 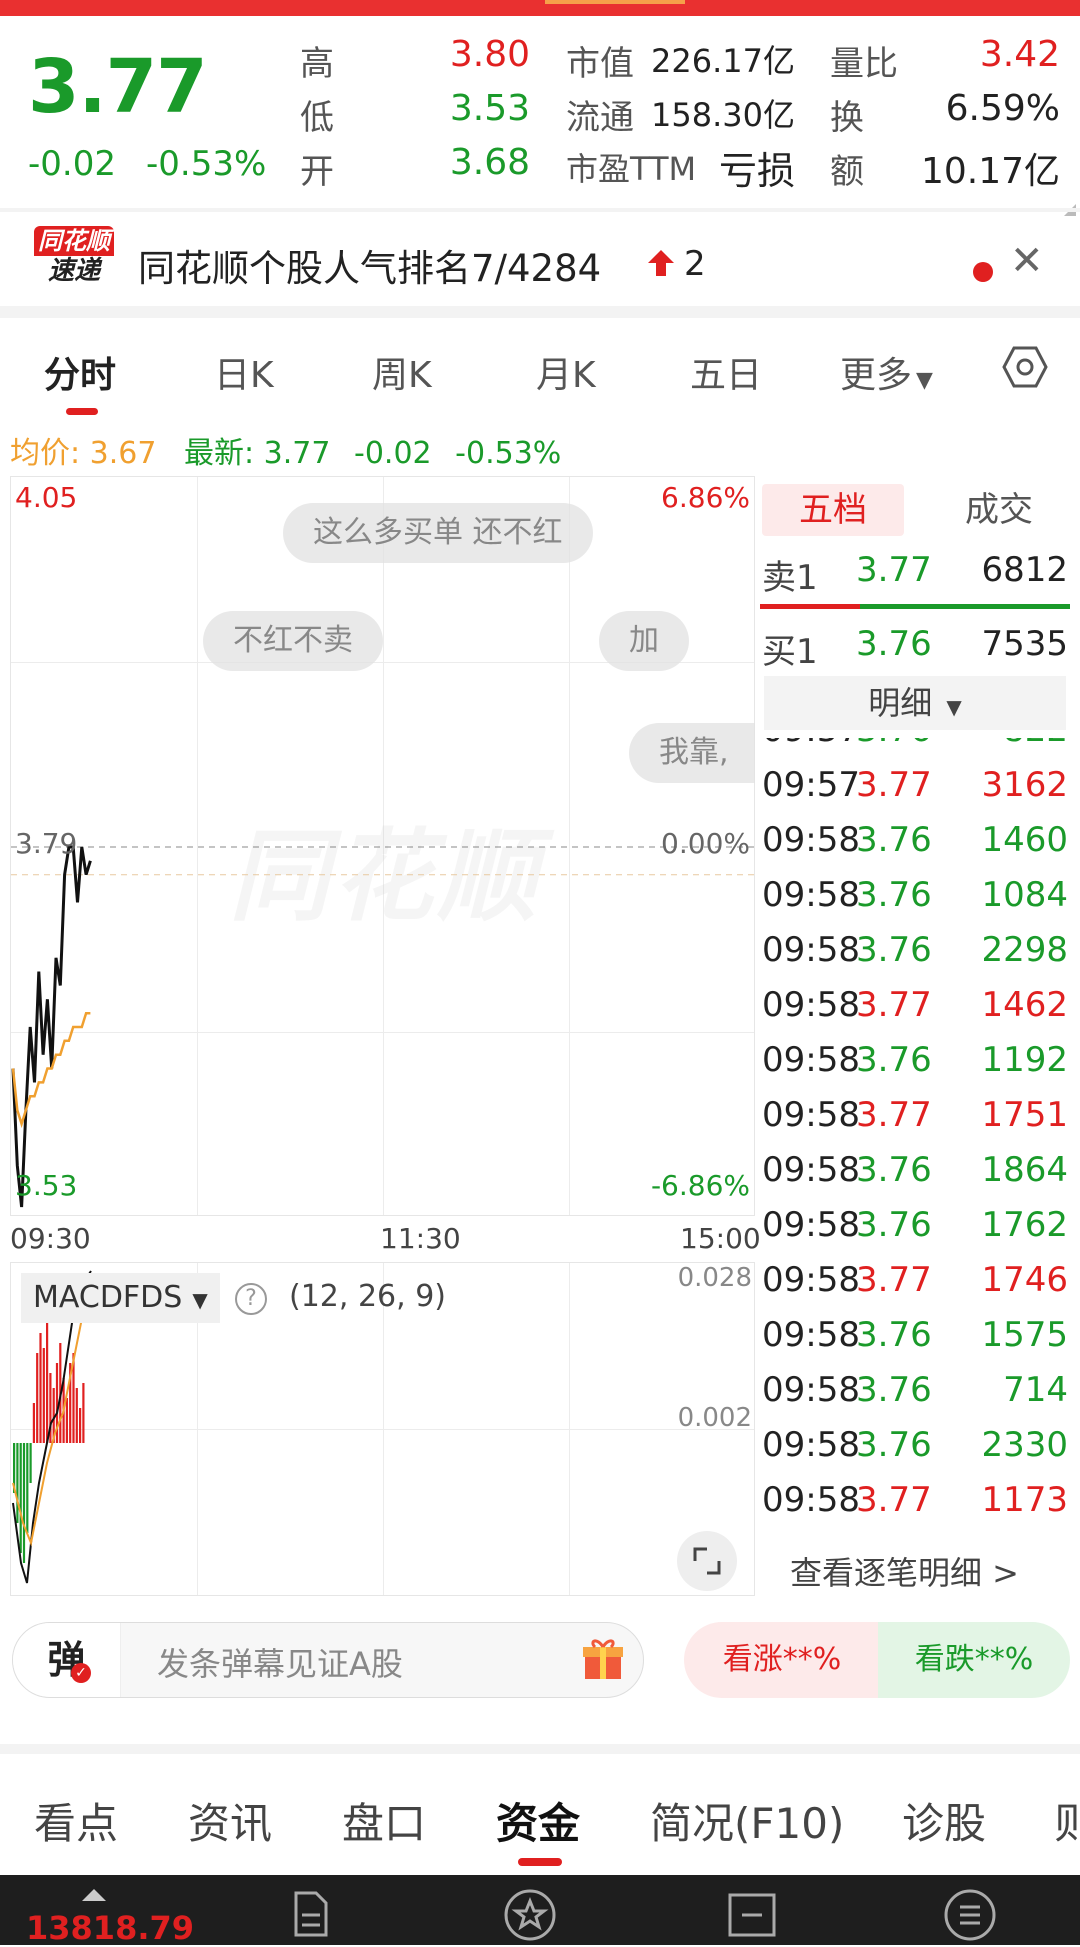 I want to click on trade-tick-row: 09:58 3.76 1575, so click(x=915, y=1342).